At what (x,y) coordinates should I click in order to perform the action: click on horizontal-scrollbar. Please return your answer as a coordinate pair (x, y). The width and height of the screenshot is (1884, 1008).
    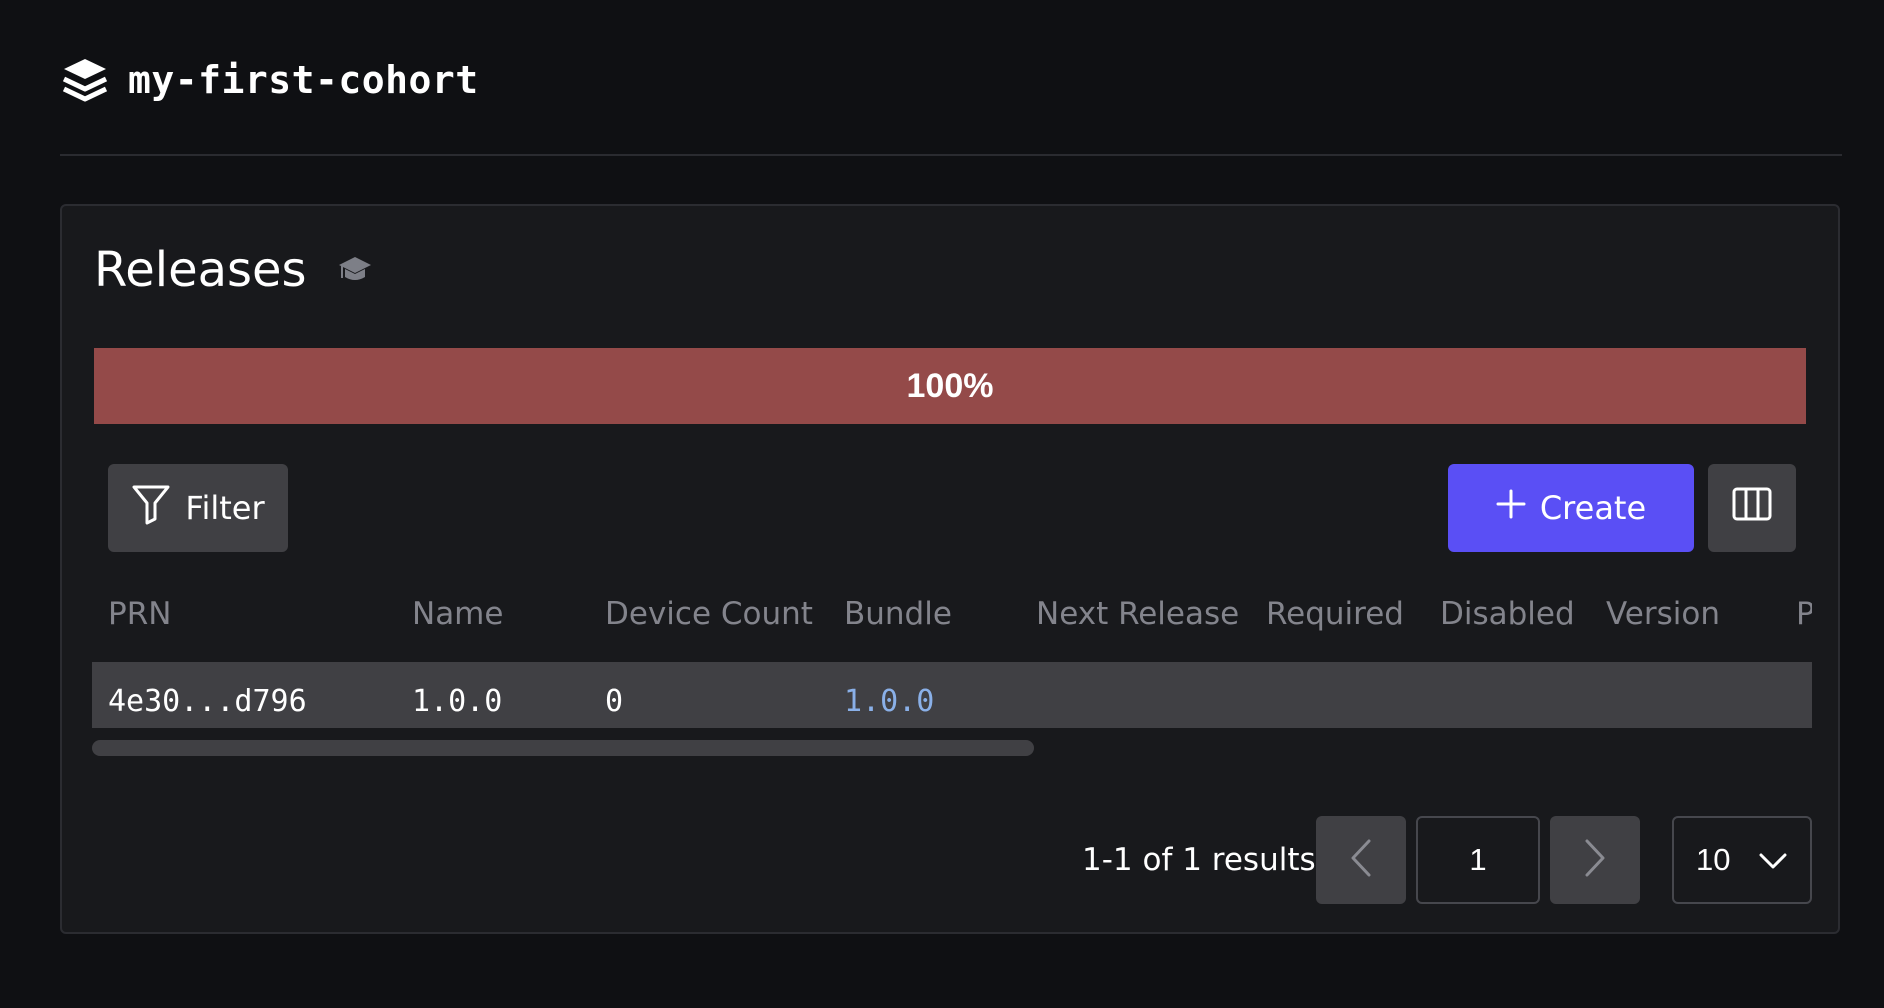
    Looking at the image, I should click on (563, 748).